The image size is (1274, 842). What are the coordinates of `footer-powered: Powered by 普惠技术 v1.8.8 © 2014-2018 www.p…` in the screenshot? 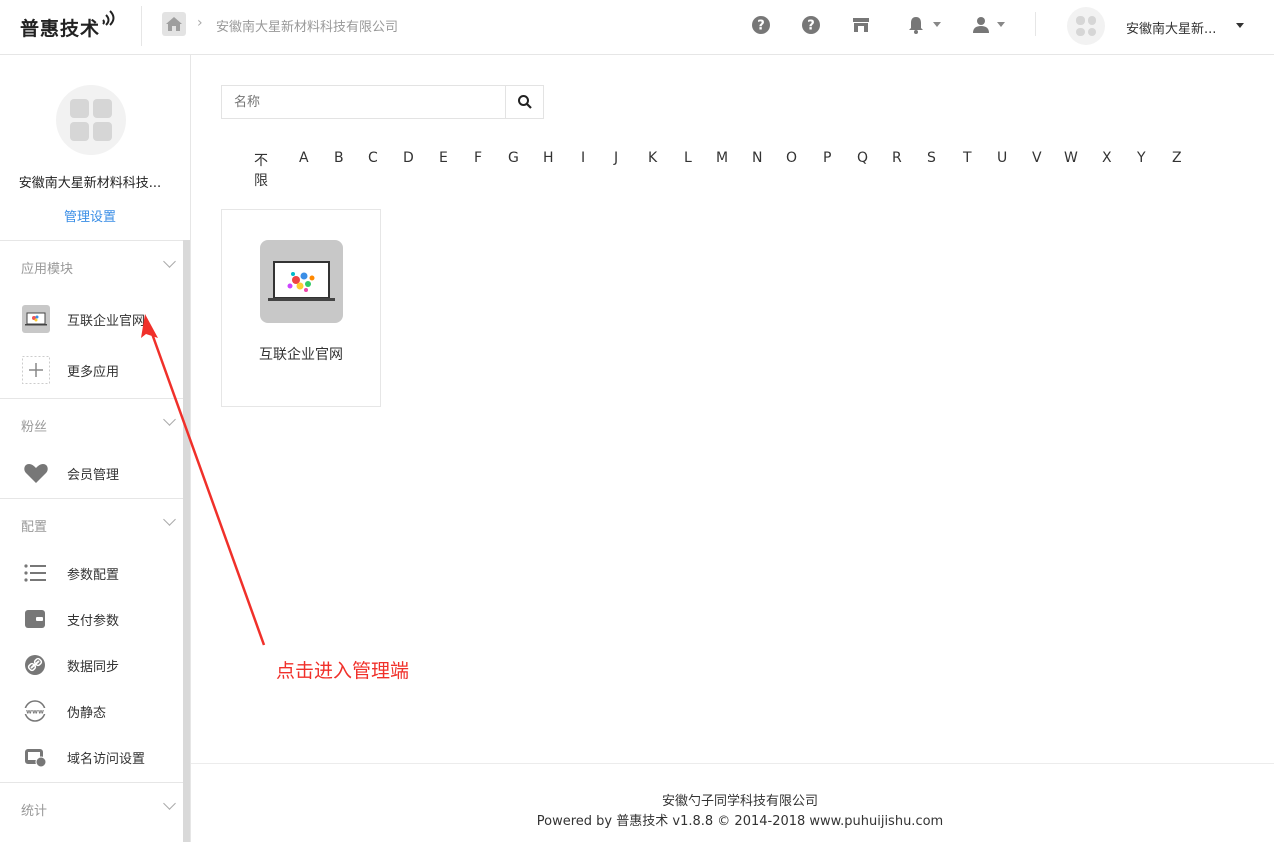 It's located at (732, 819).